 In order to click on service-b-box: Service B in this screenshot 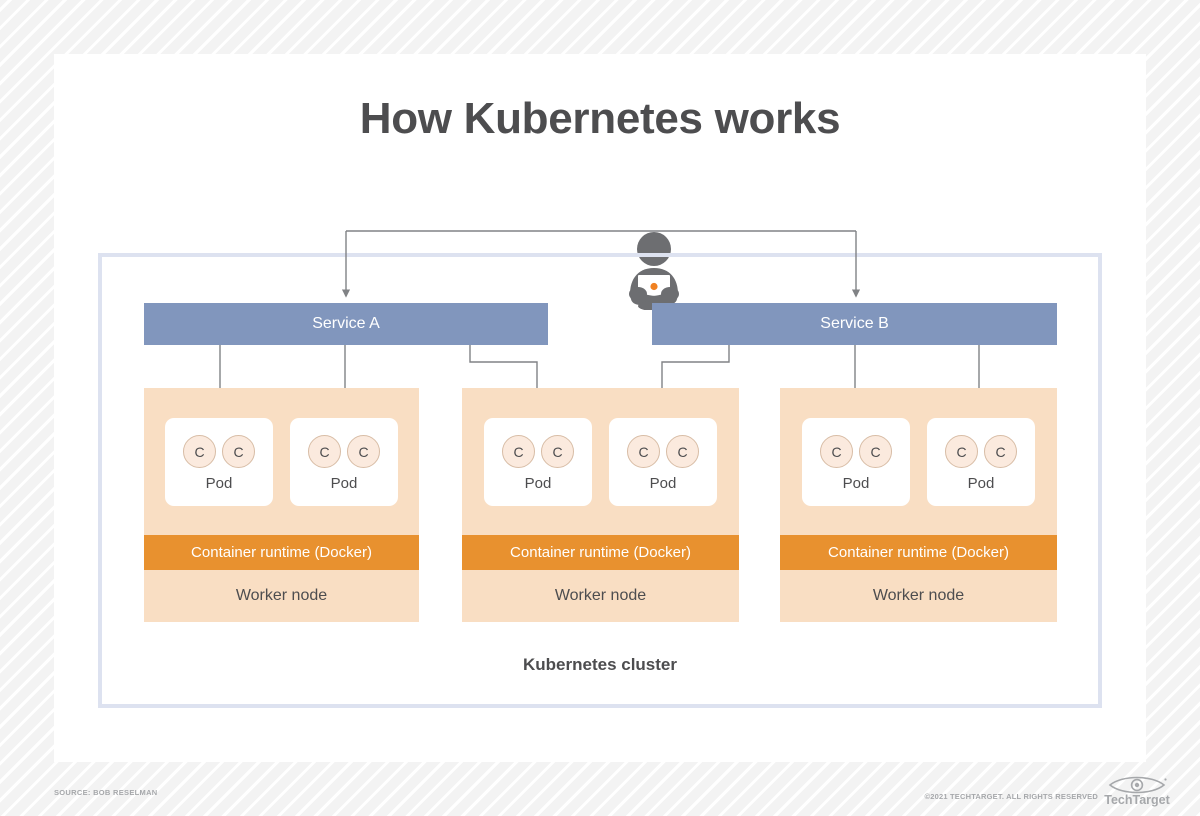, I will do `click(854, 324)`.